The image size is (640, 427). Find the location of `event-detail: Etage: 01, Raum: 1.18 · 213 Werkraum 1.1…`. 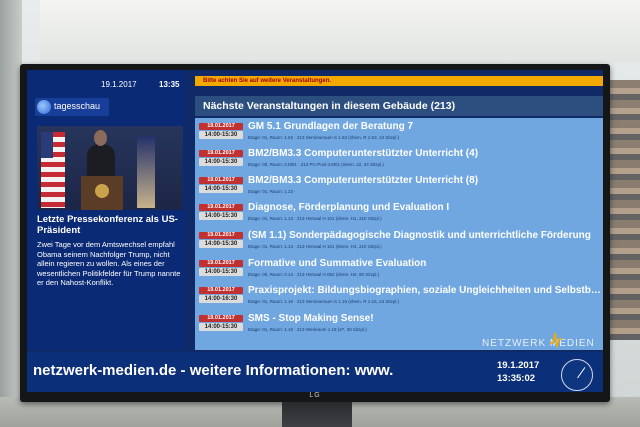

event-detail: Etage: 01, Raum: 1.18 · 213 Werkraum 1.1… is located at coordinates (307, 329).